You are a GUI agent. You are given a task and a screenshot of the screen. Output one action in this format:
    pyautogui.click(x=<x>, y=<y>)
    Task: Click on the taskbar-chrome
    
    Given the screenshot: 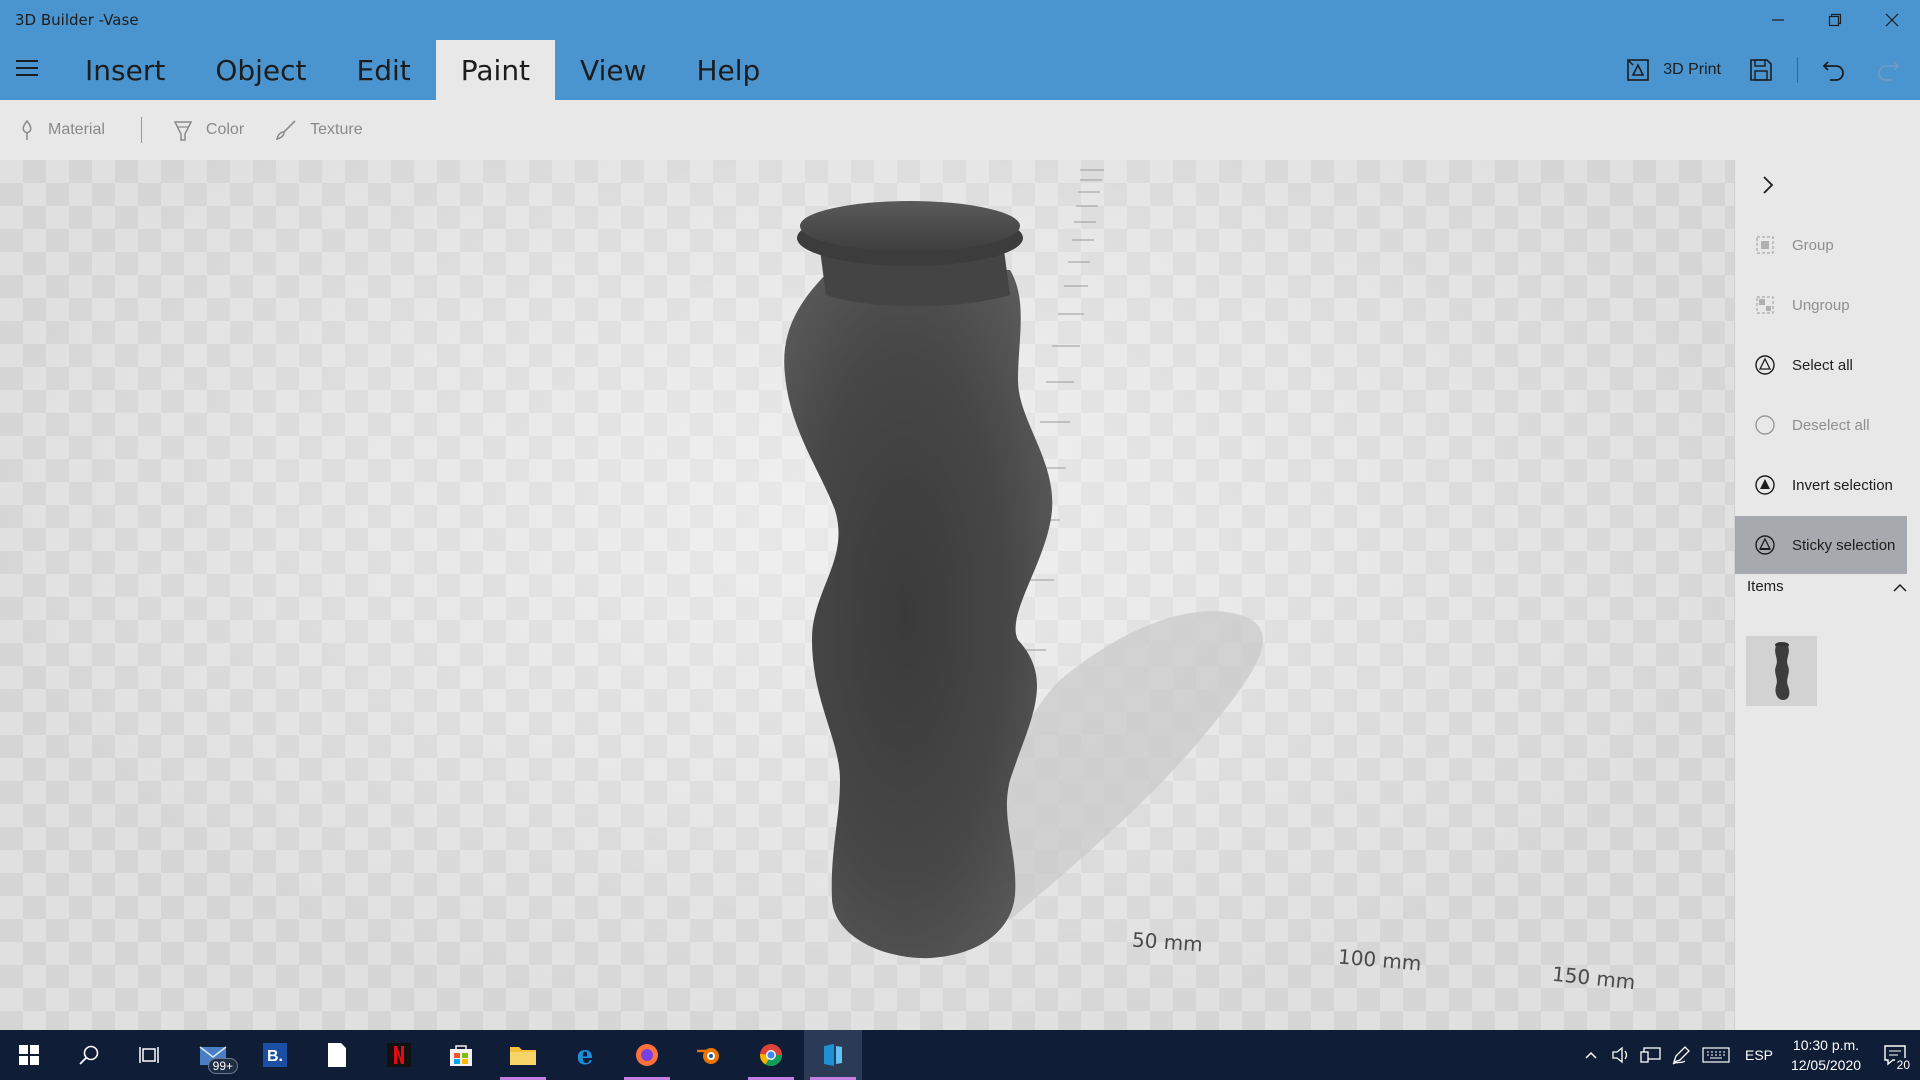 What is the action you would take?
    pyautogui.click(x=771, y=1055)
    